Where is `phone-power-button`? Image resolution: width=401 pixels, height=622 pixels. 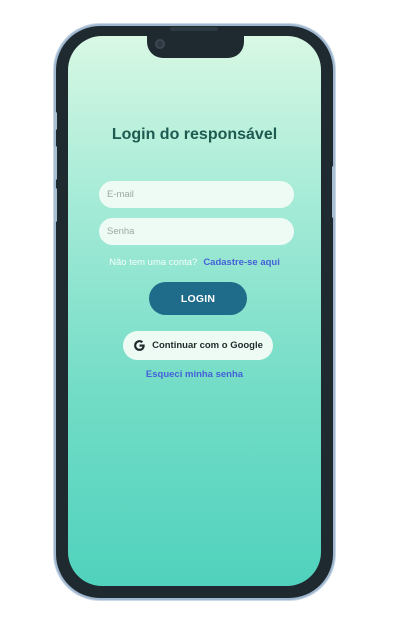 phone-power-button is located at coordinates (333, 192).